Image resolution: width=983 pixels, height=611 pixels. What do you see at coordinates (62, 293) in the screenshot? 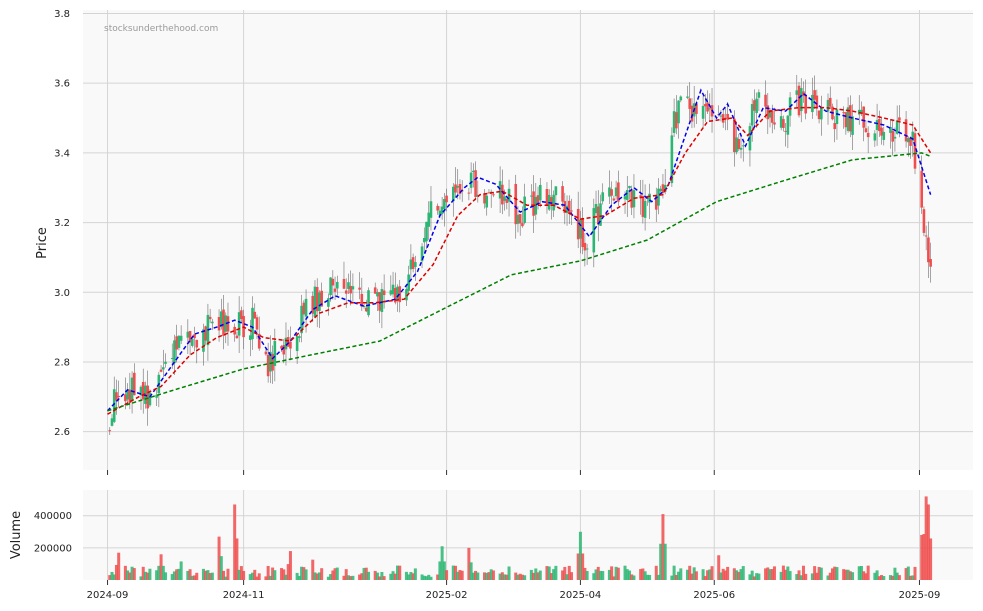
I see `price-y-tick-label: 3.0` at bounding box center [62, 293].